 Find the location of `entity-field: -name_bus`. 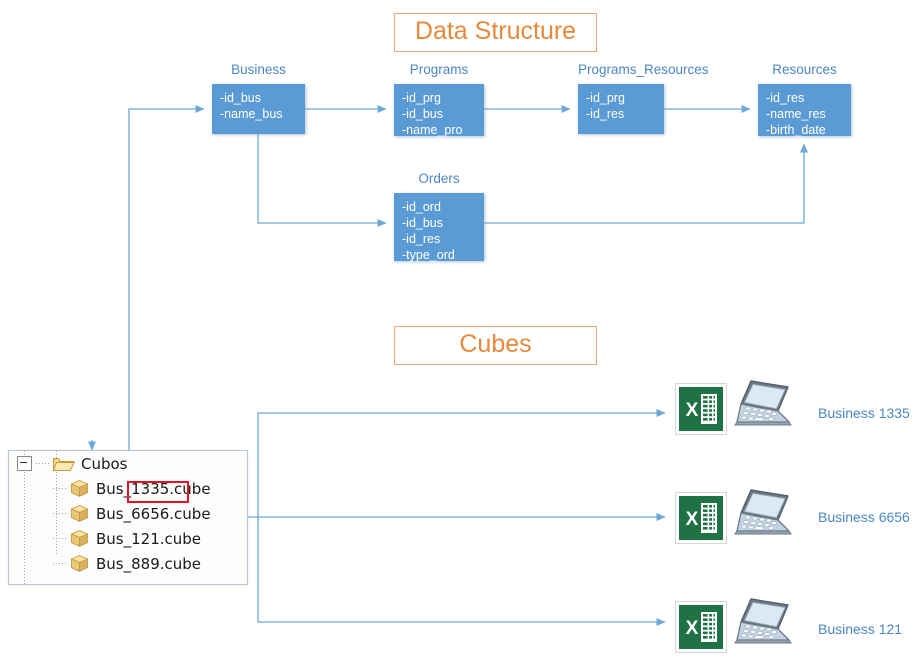

entity-field: -name_bus is located at coordinates (251, 114).